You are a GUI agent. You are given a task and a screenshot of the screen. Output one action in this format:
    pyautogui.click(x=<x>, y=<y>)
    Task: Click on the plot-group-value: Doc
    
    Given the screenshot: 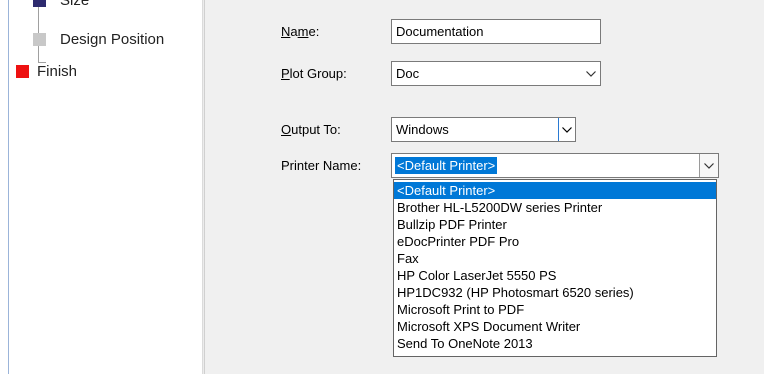 What is the action you would take?
    pyautogui.click(x=408, y=73)
    